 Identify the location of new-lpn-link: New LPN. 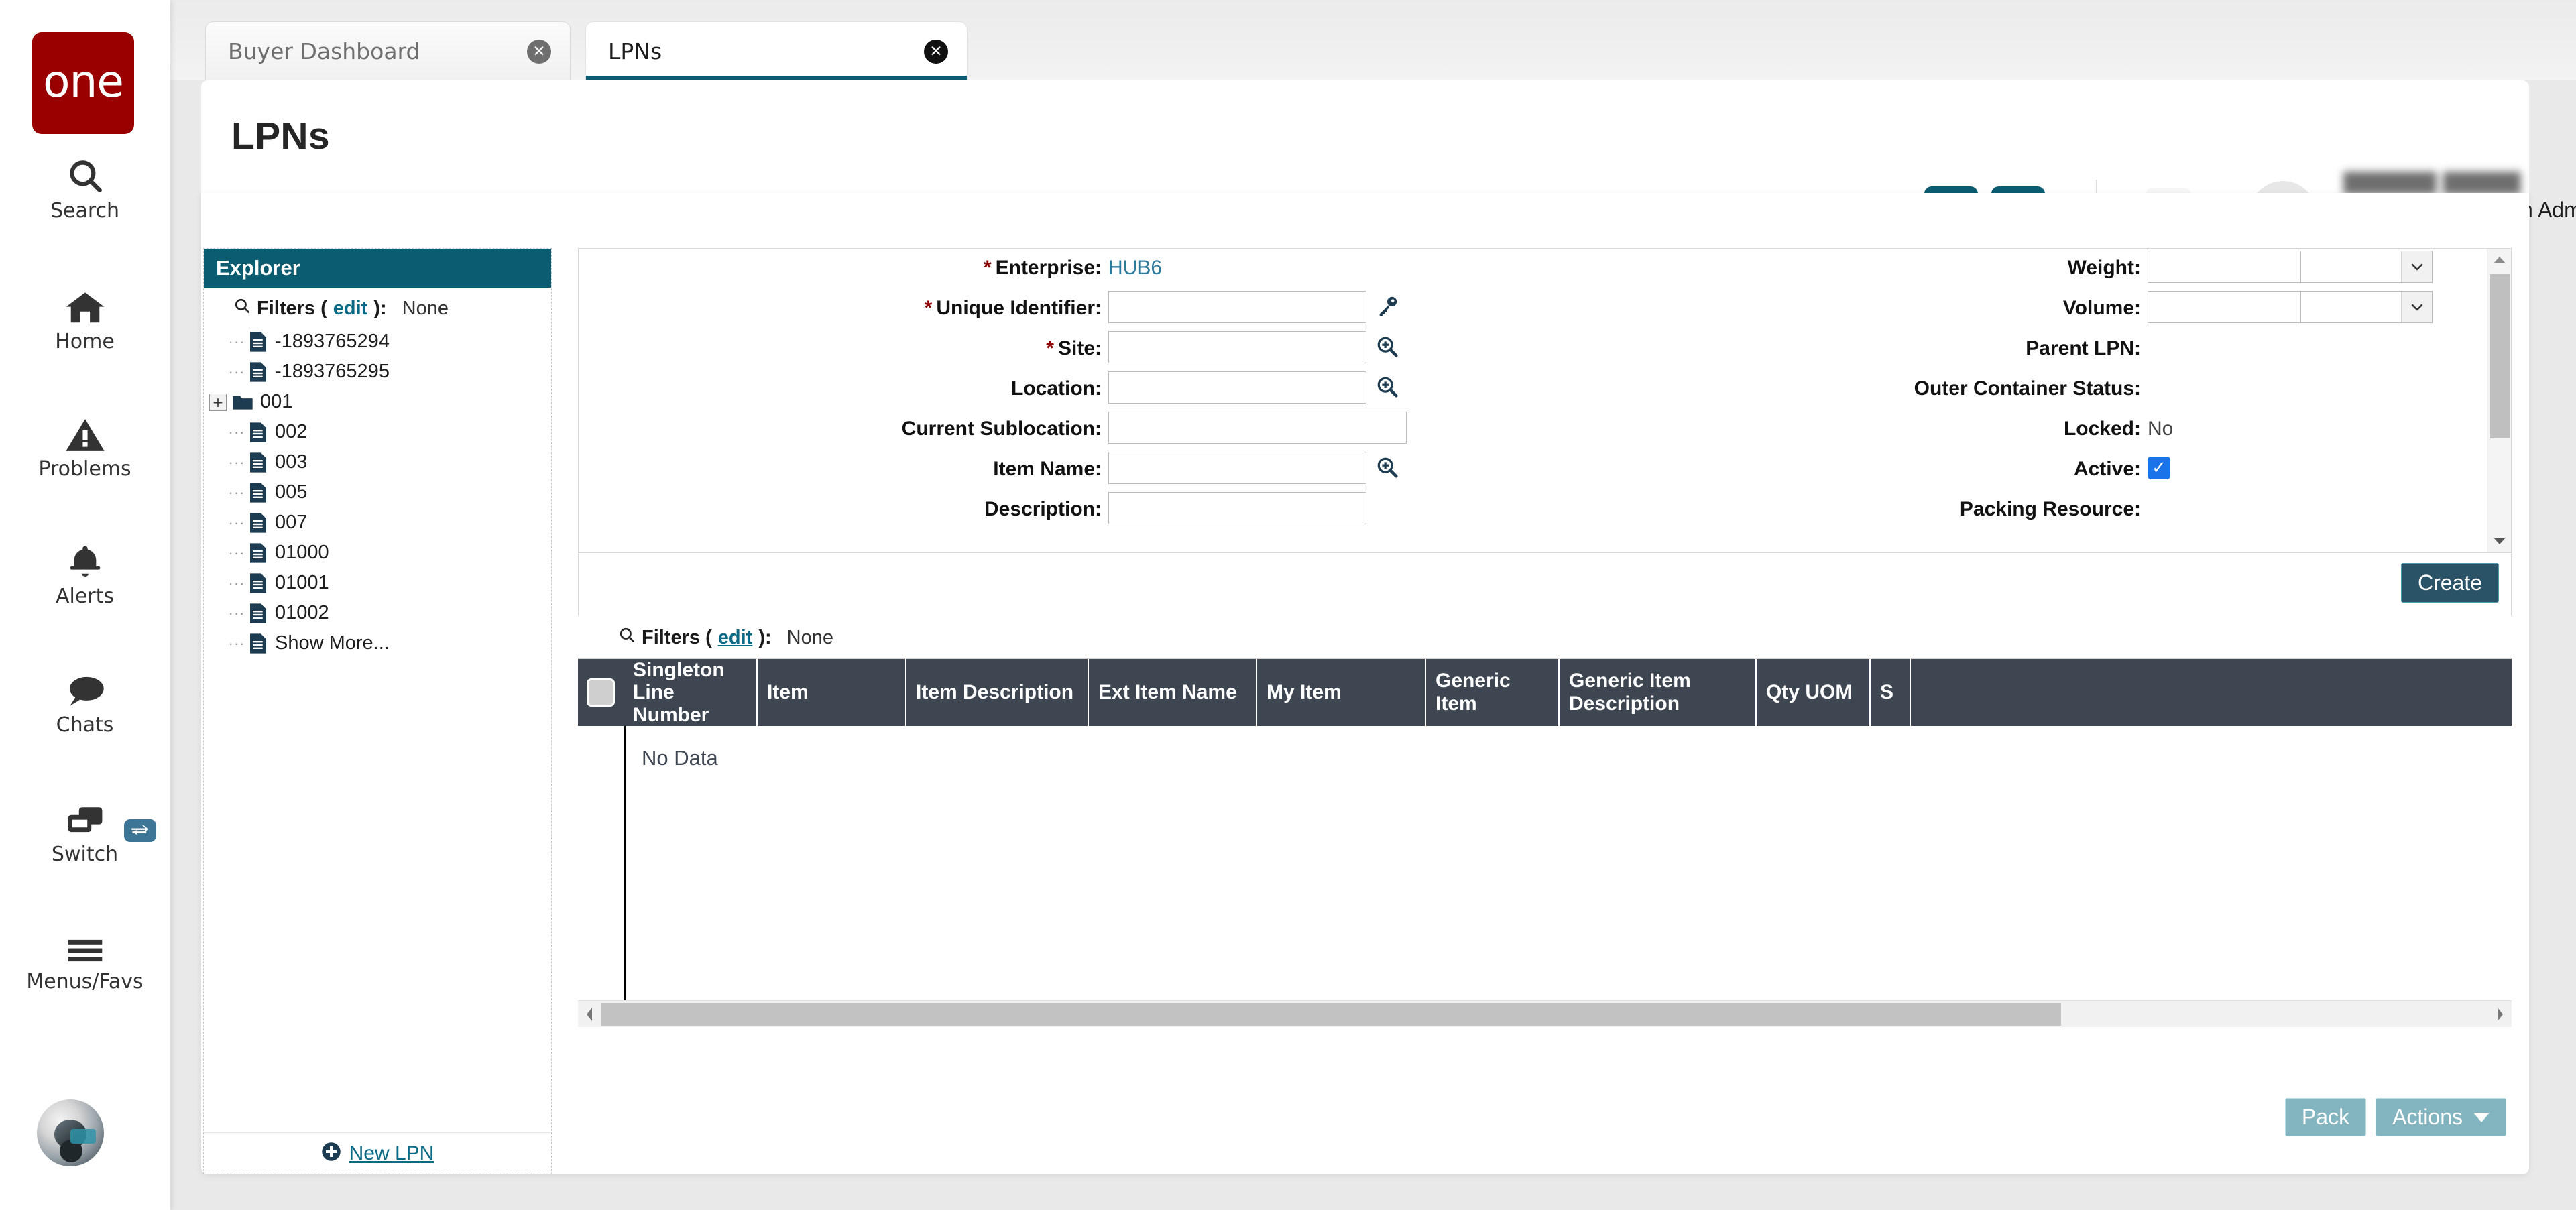
(391, 1153).